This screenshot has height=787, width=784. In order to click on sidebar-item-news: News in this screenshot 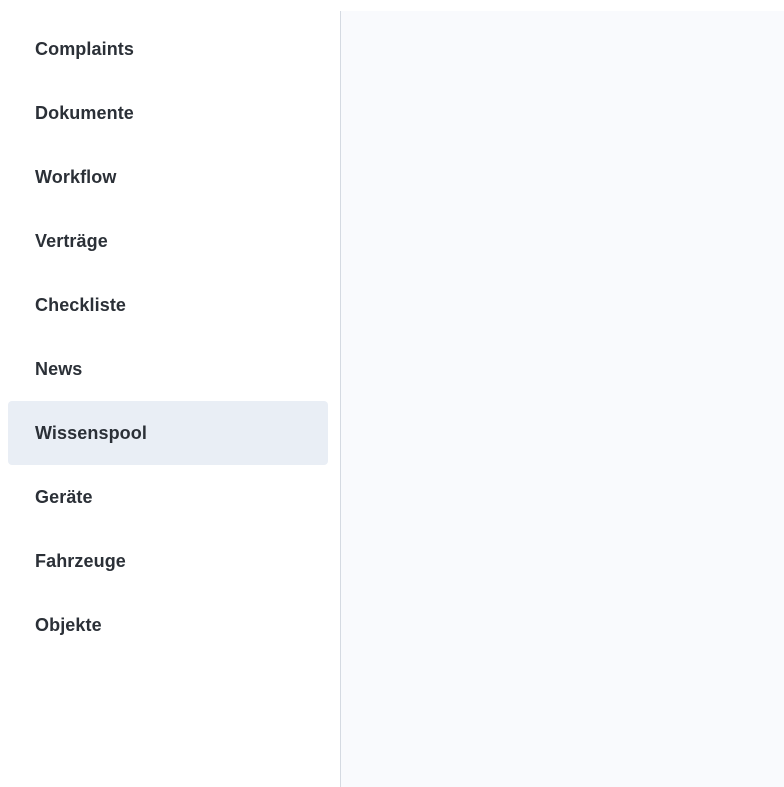, I will do `click(168, 369)`.